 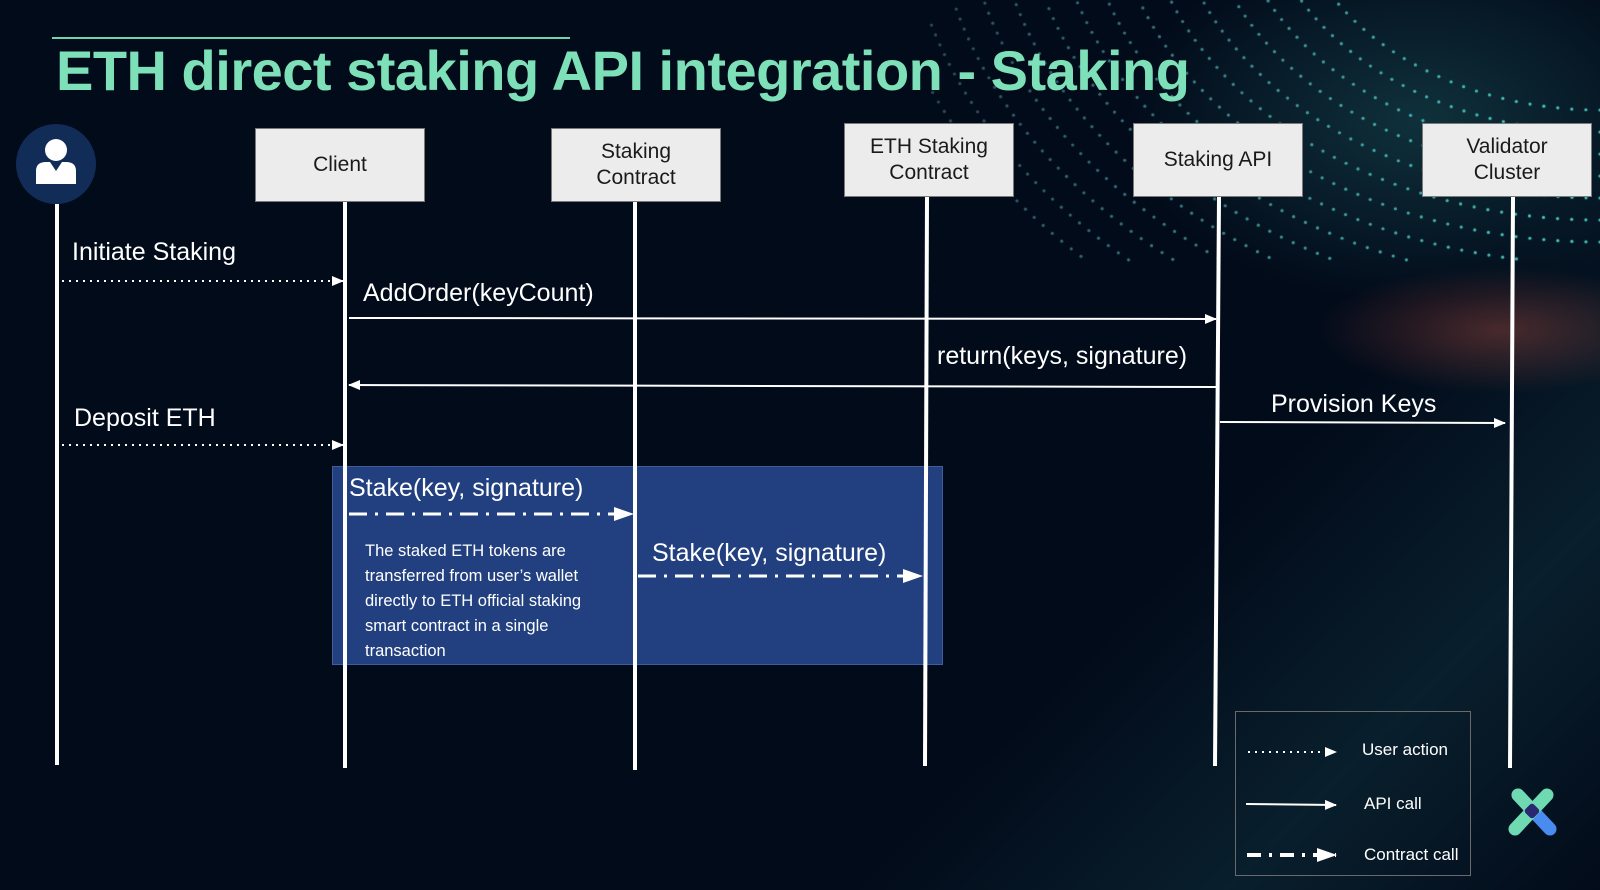 I want to click on message-label-stake-2: Stake(key, signature), so click(x=769, y=553).